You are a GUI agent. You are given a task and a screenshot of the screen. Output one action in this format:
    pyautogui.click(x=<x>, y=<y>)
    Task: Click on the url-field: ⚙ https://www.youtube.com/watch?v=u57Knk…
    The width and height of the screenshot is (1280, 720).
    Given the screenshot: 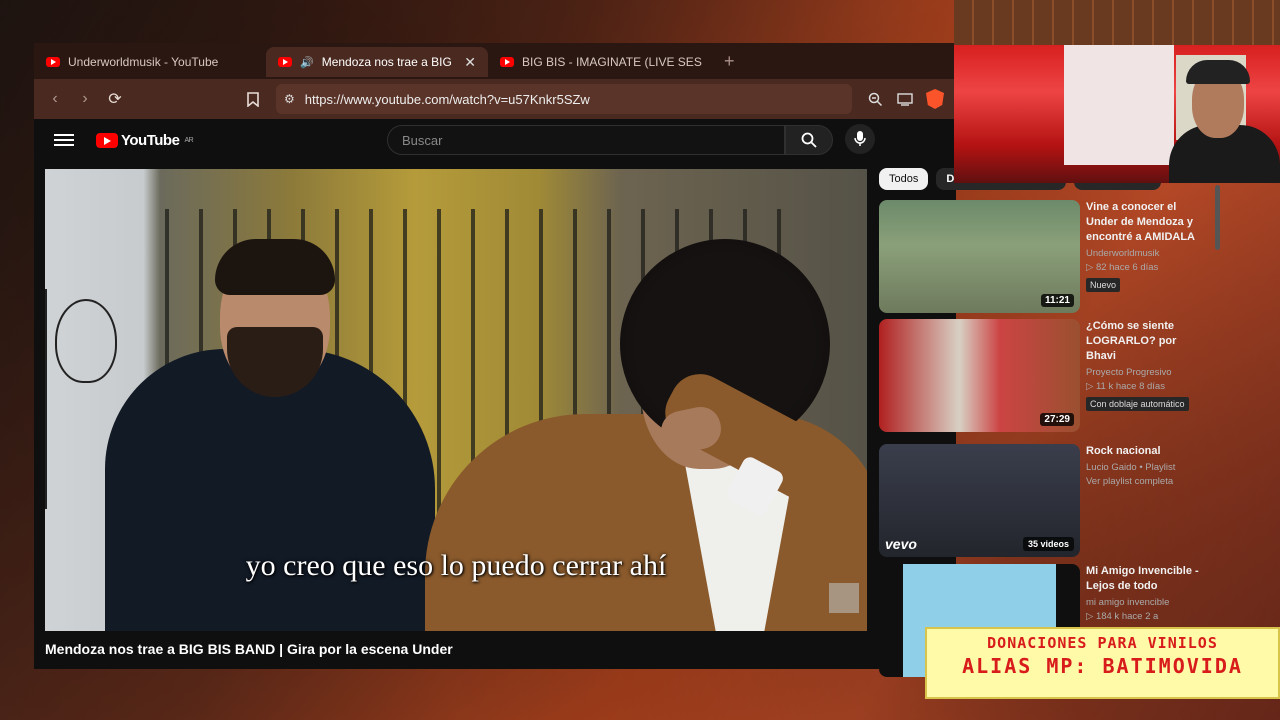 What is the action you would take?
    pyautogui.click(x=564, y=99)
    